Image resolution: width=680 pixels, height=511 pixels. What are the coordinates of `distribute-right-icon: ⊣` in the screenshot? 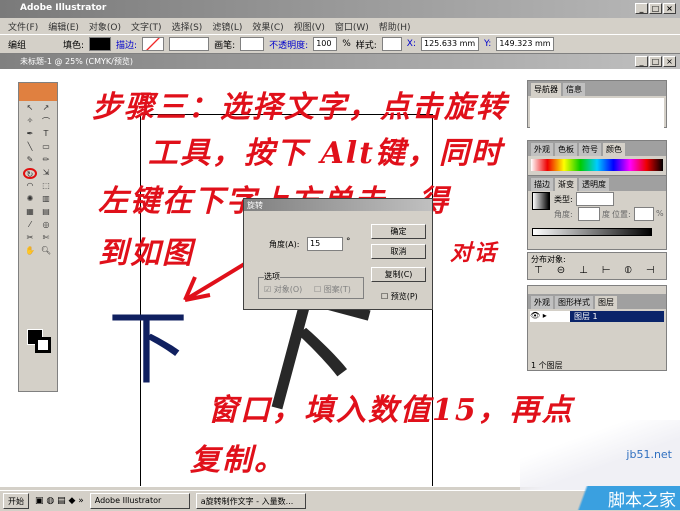 It's located at (650, 270).